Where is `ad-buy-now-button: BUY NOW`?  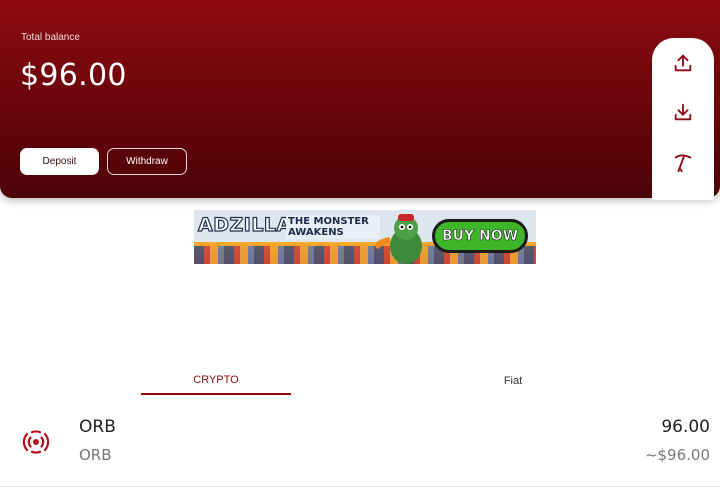
ad-buy-now-button: BUY NOW is located at coordinates (480, 236).